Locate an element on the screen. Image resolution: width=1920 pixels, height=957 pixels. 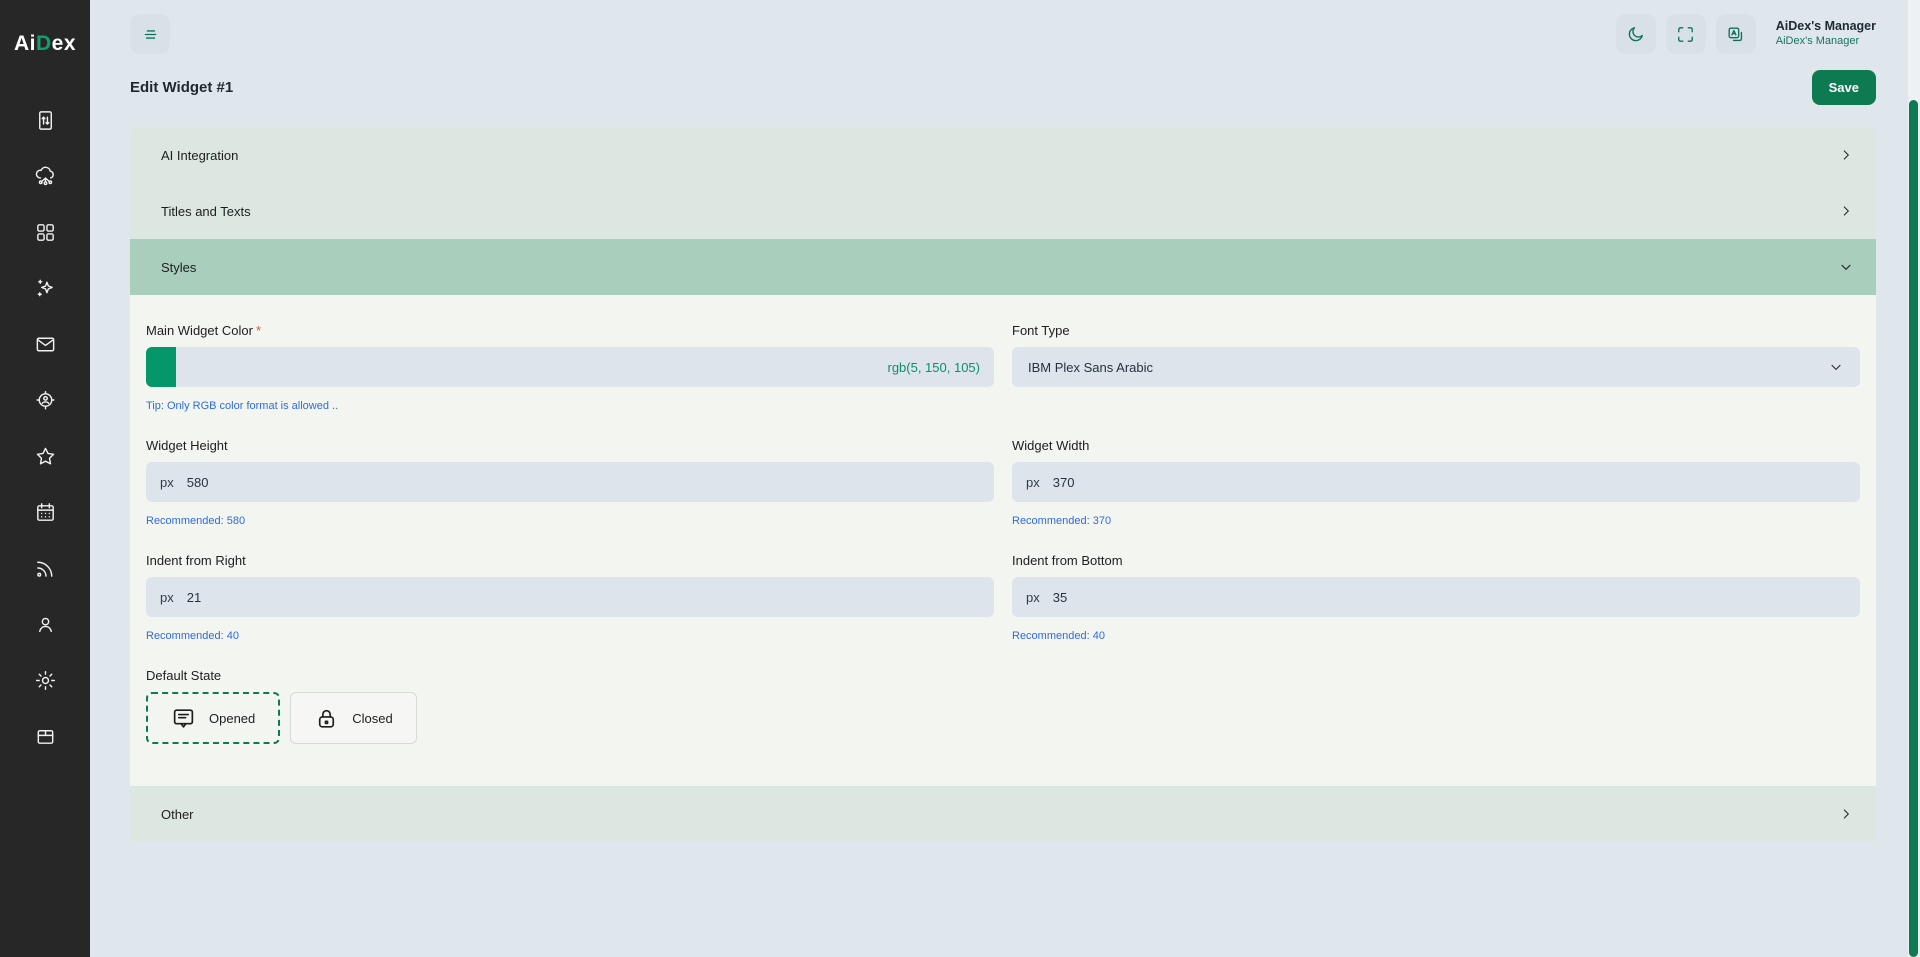
sidebar-item-calendar is located at coordinates (45, 512).